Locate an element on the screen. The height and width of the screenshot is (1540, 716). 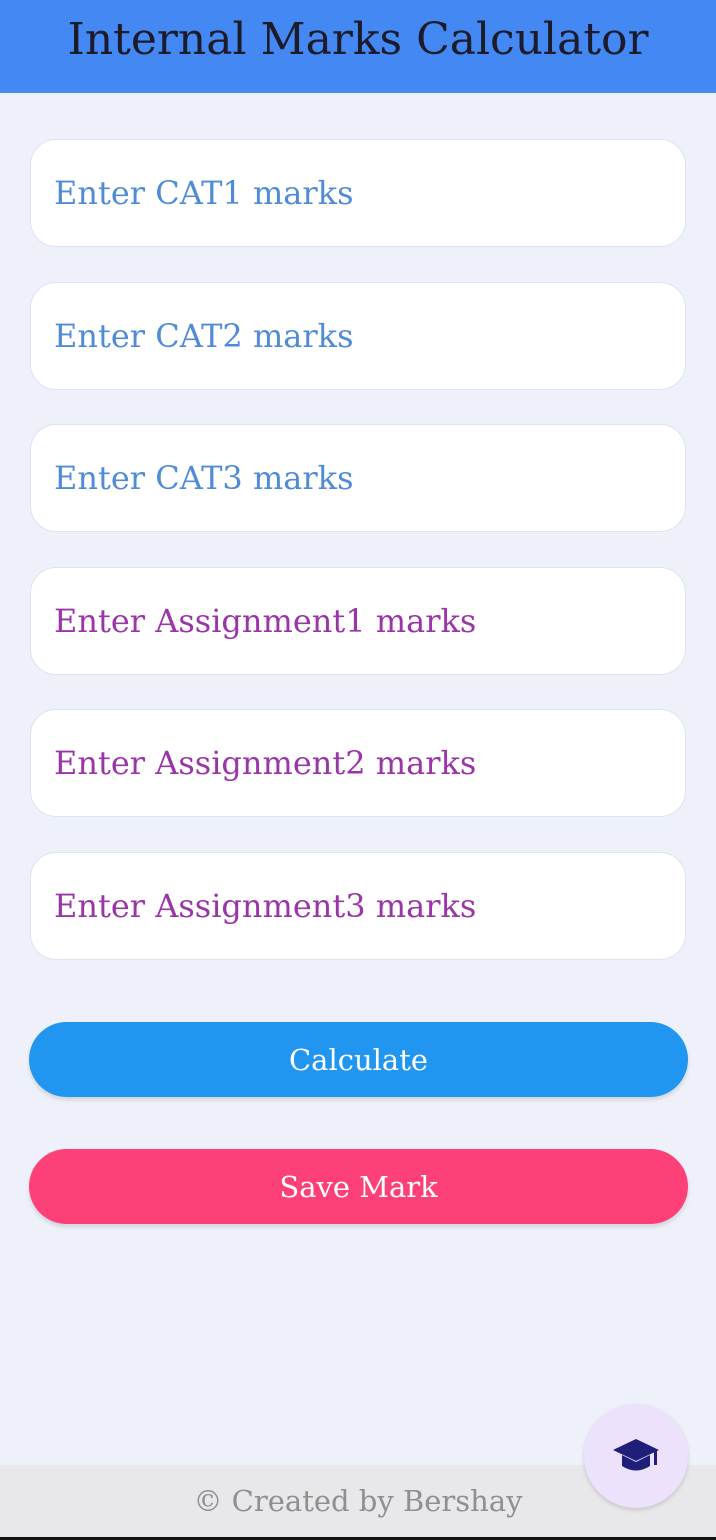
cat2-input is located at coordinates (358, 336).